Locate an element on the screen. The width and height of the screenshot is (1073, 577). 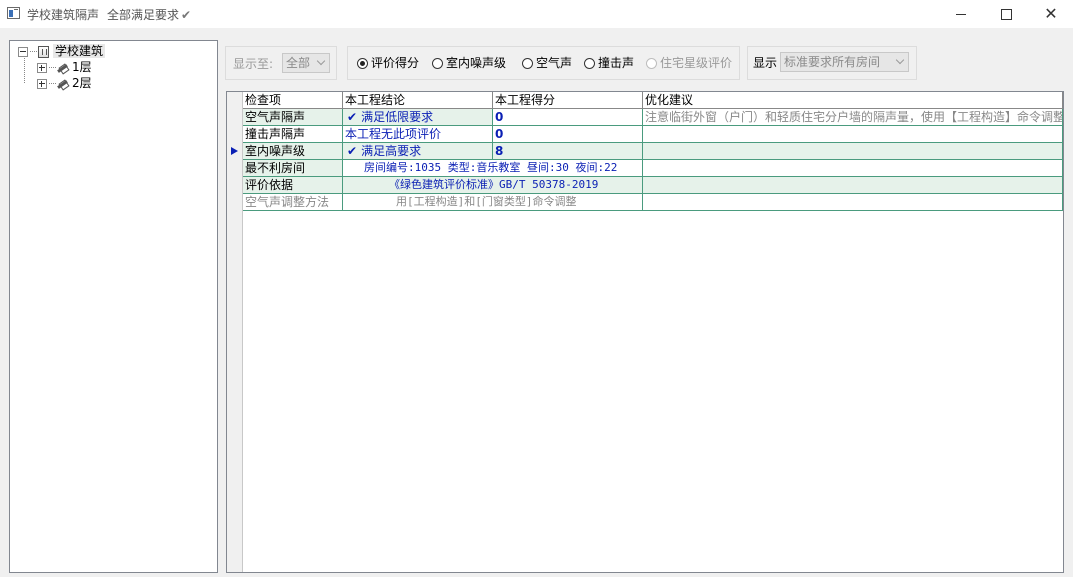
minimize-button is located at coordinates (961, 14).